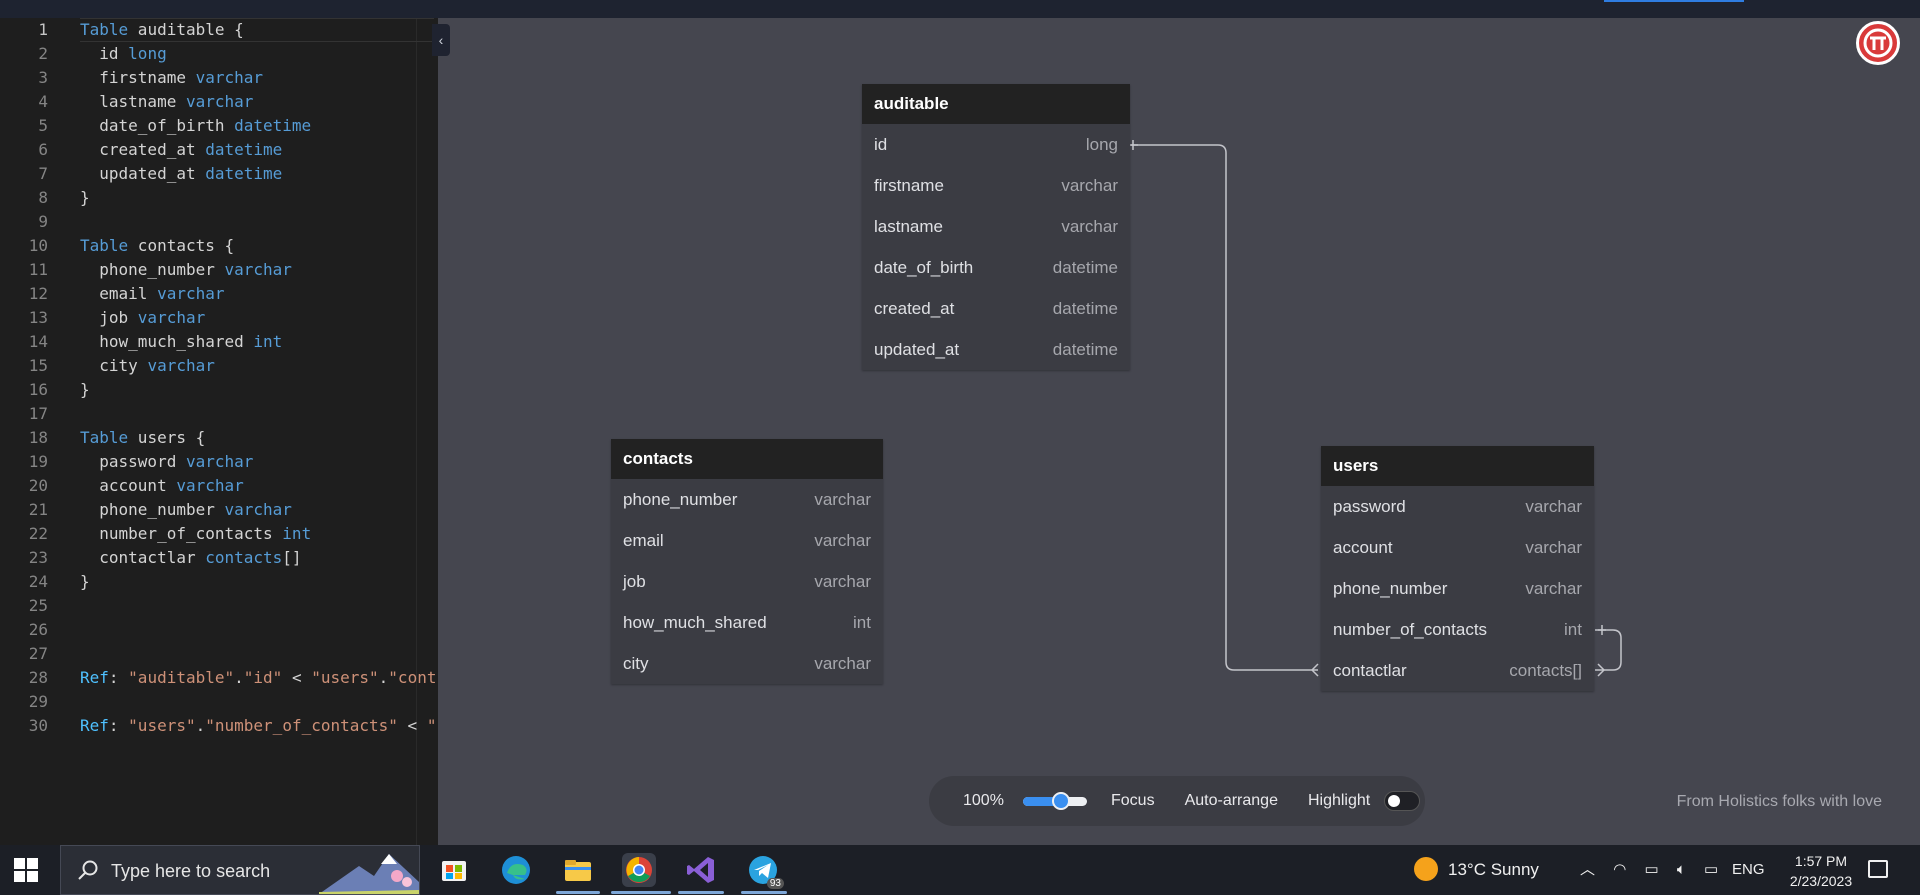  I want to click on code-line: 21 phone_number varchar, so click(219, 510).